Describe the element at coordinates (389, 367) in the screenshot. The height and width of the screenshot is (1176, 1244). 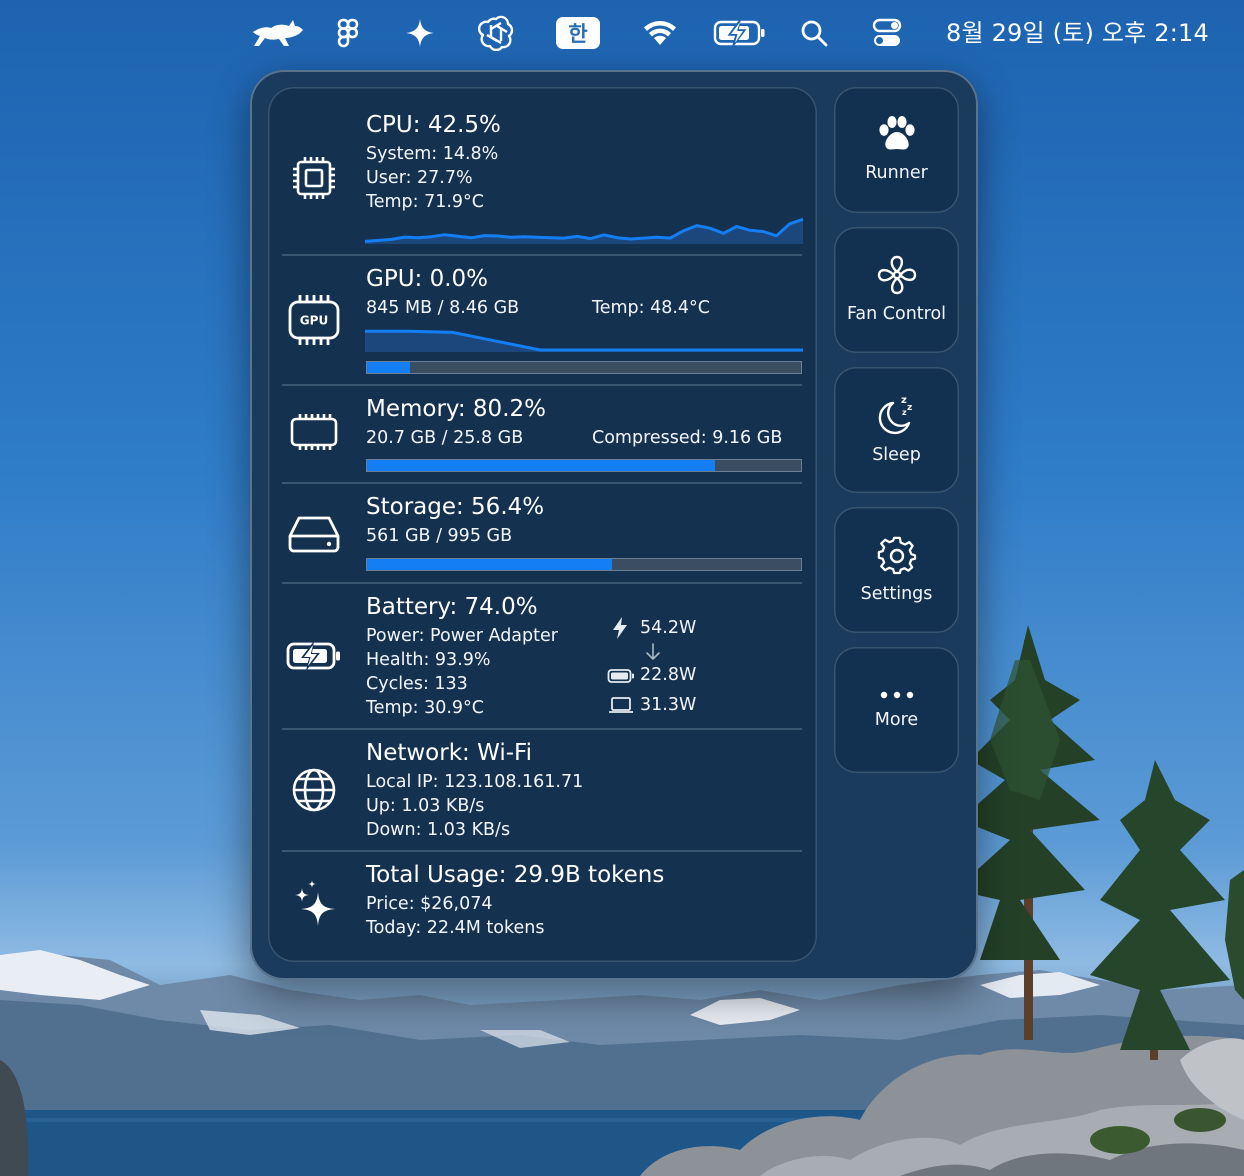
I see `gpu-memory-bar-fill` at that location.